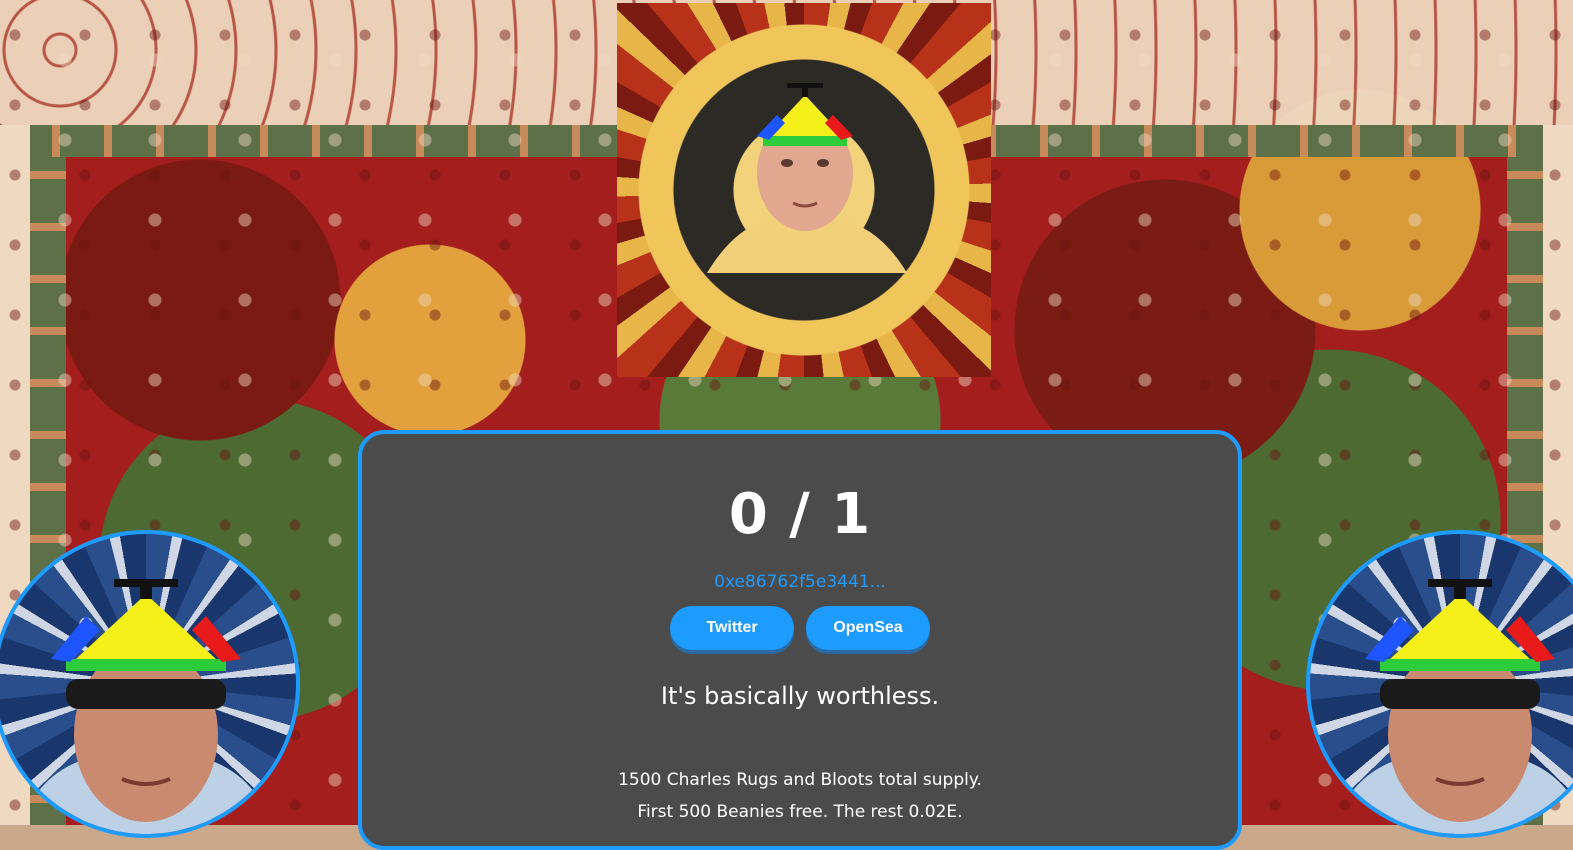  What do you see at coordinates (807, 178) in the screenshot?
I see `portrait-with-beanie-icon` at bounding box center [807, 178].